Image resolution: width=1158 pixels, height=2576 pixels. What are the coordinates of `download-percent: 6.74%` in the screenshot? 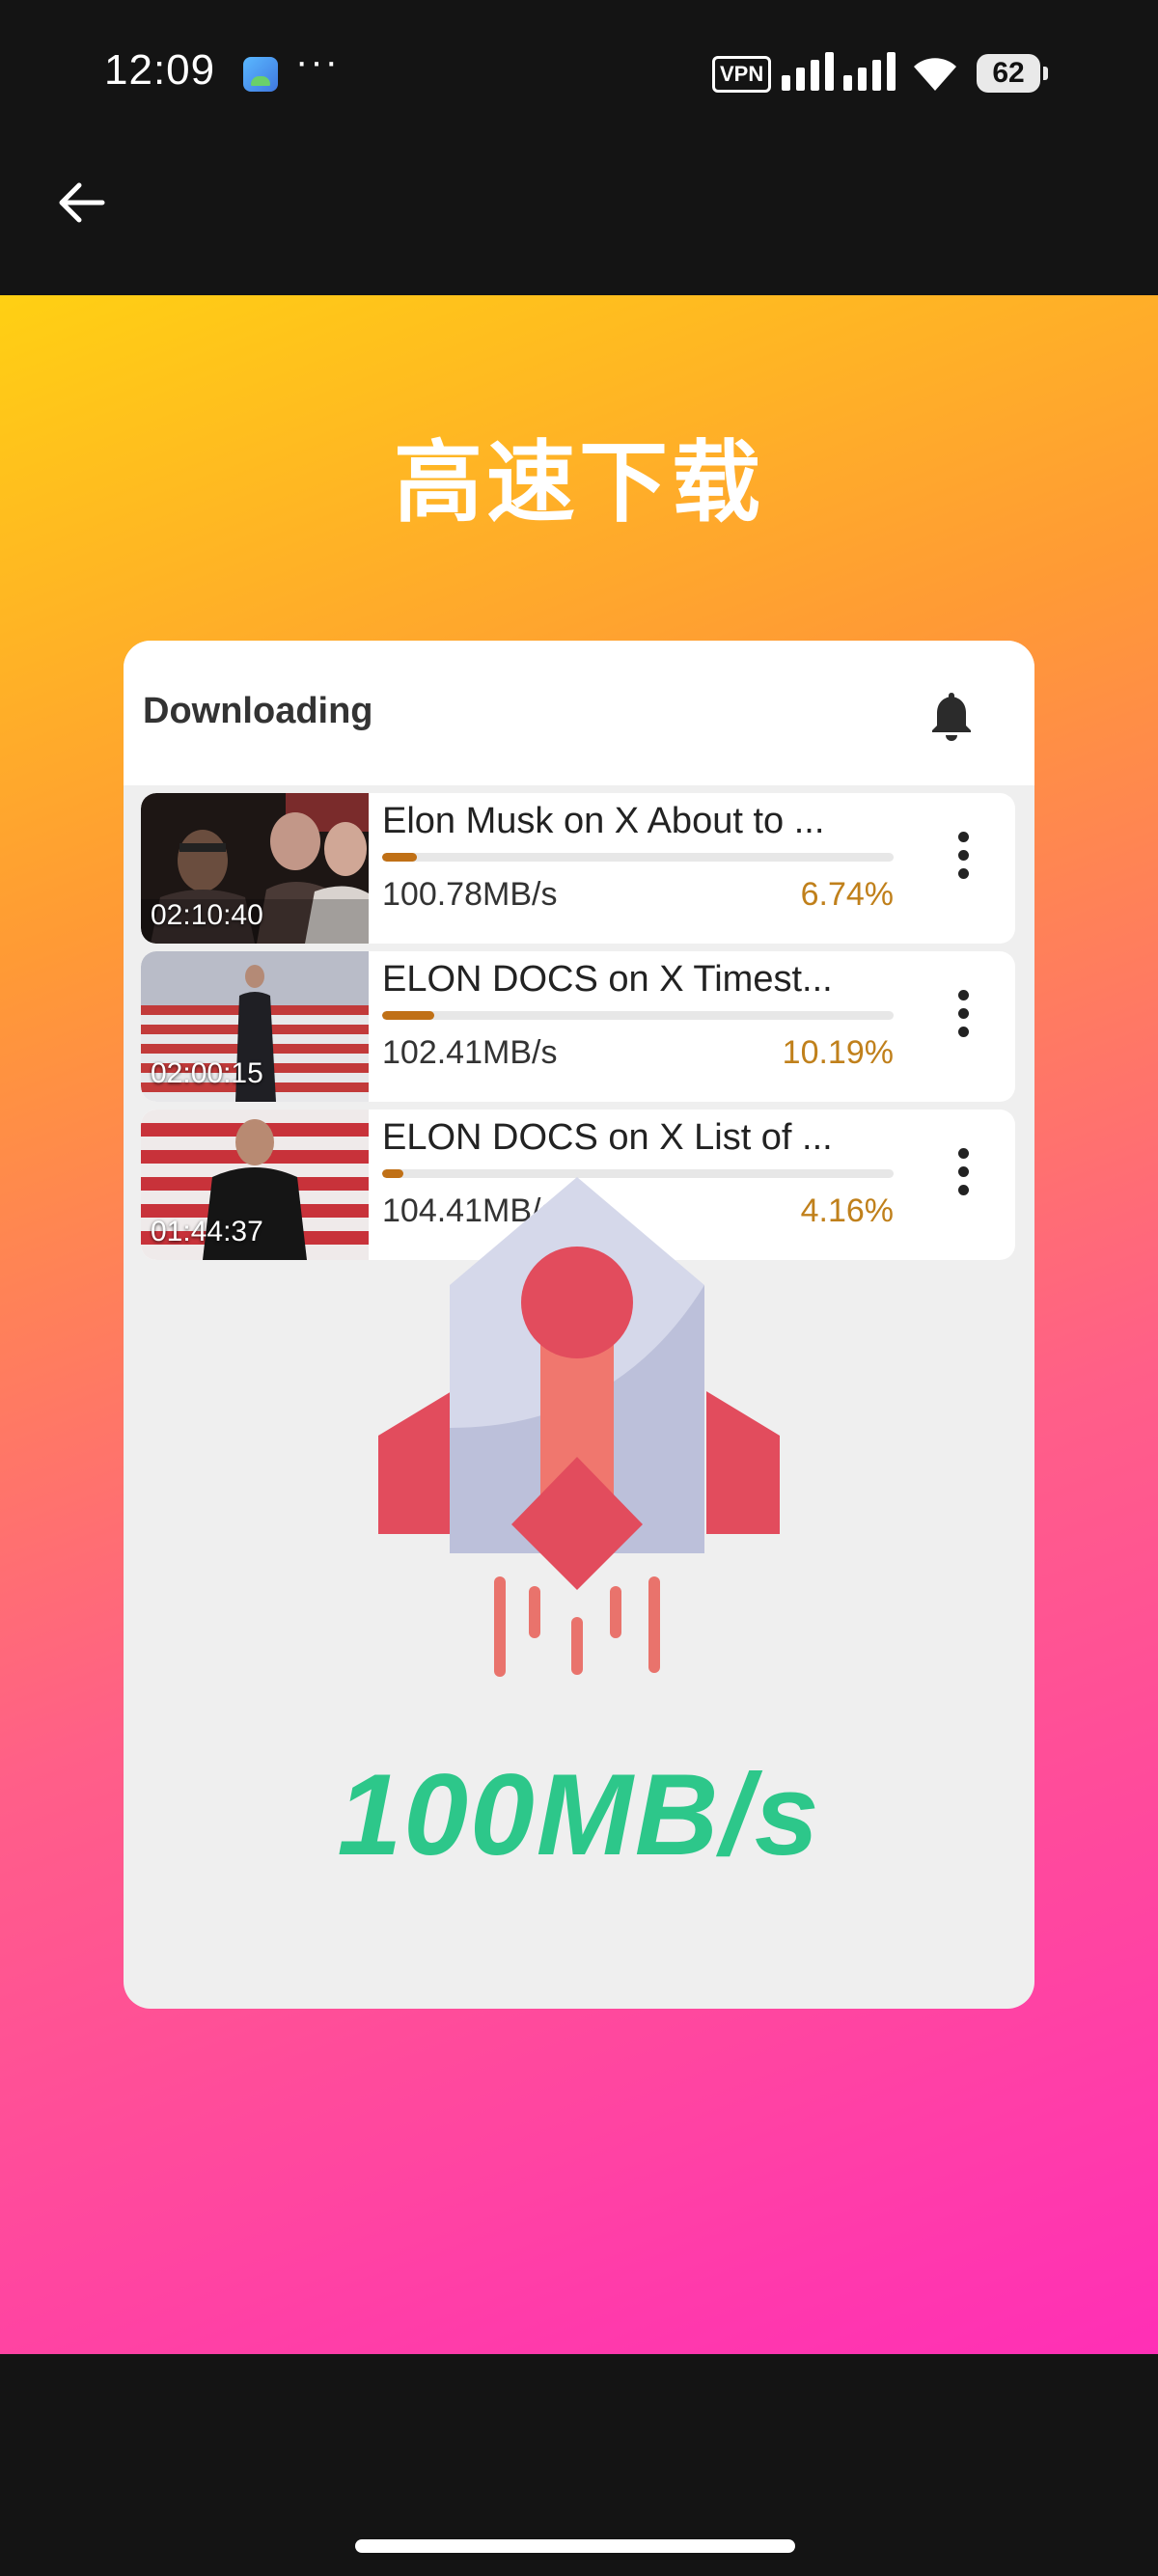 It's located at (847, 895).